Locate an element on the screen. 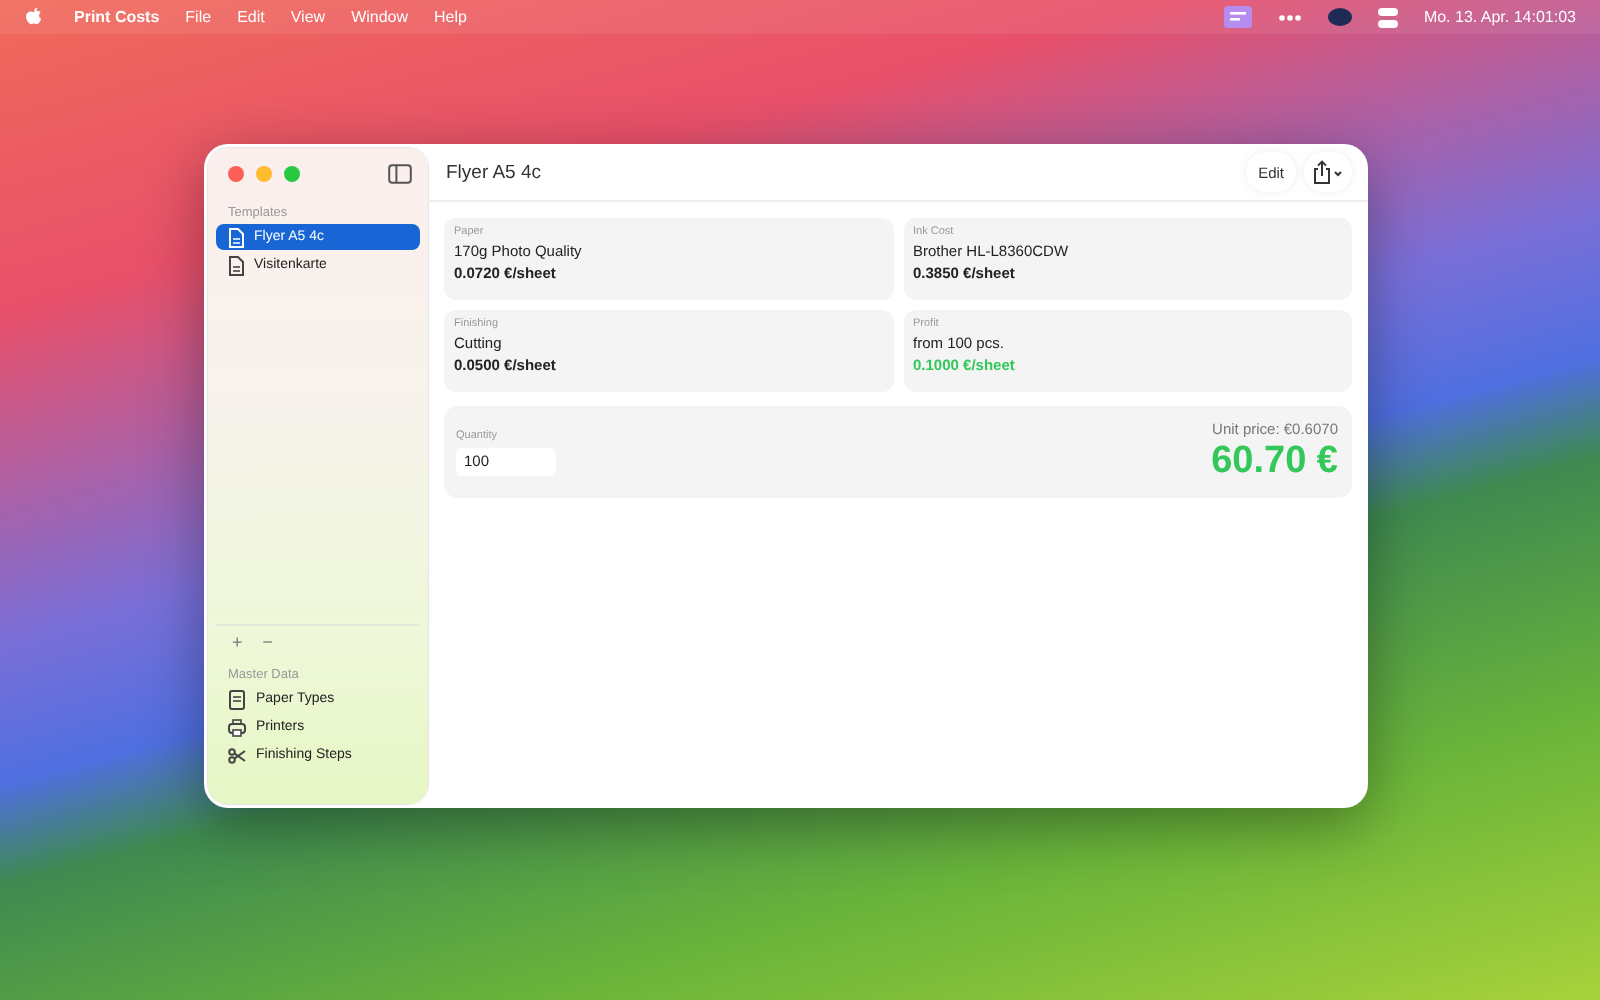 The height and width of the screenshot is (1000, 1600). scissors-icon is located at coordinates (237, 755).